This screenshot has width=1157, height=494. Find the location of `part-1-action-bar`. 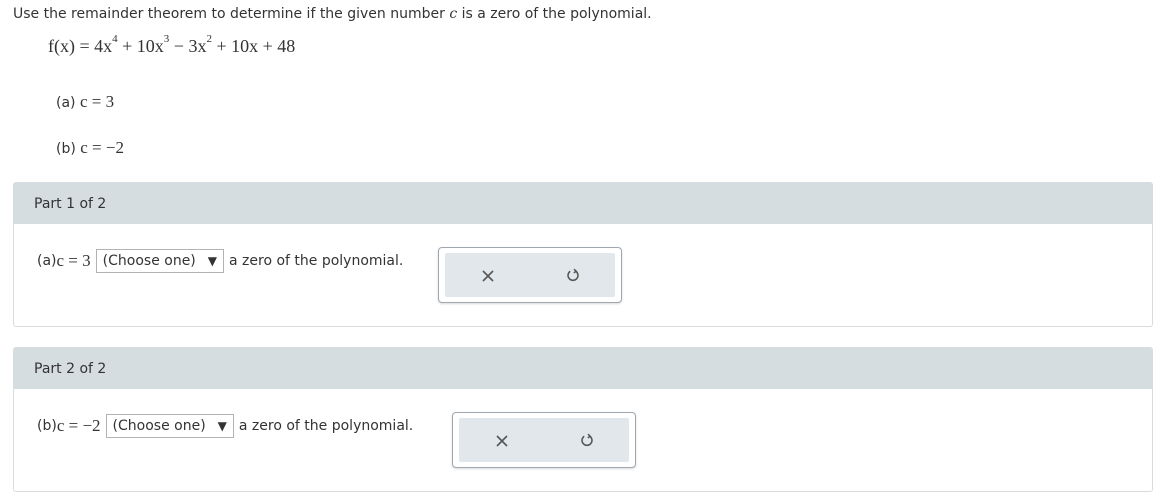

part-1-action-bar is located at coordinates (530, 275).